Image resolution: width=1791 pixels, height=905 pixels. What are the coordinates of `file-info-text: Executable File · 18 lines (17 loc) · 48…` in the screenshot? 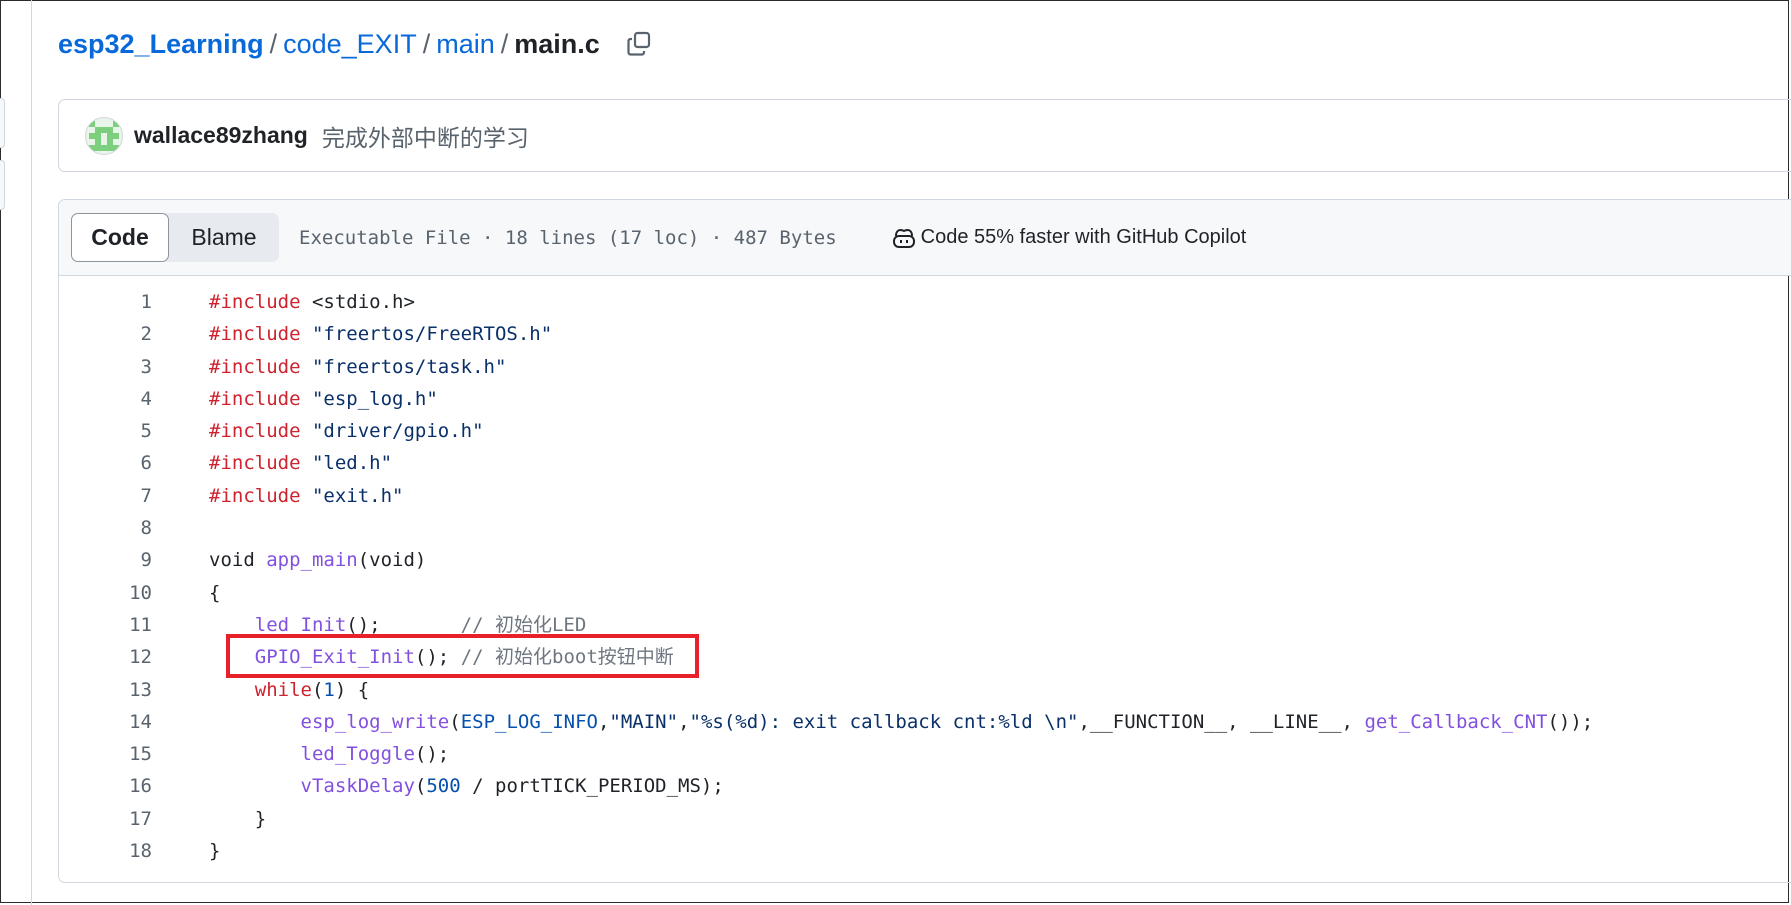 It's located at (568, 237).